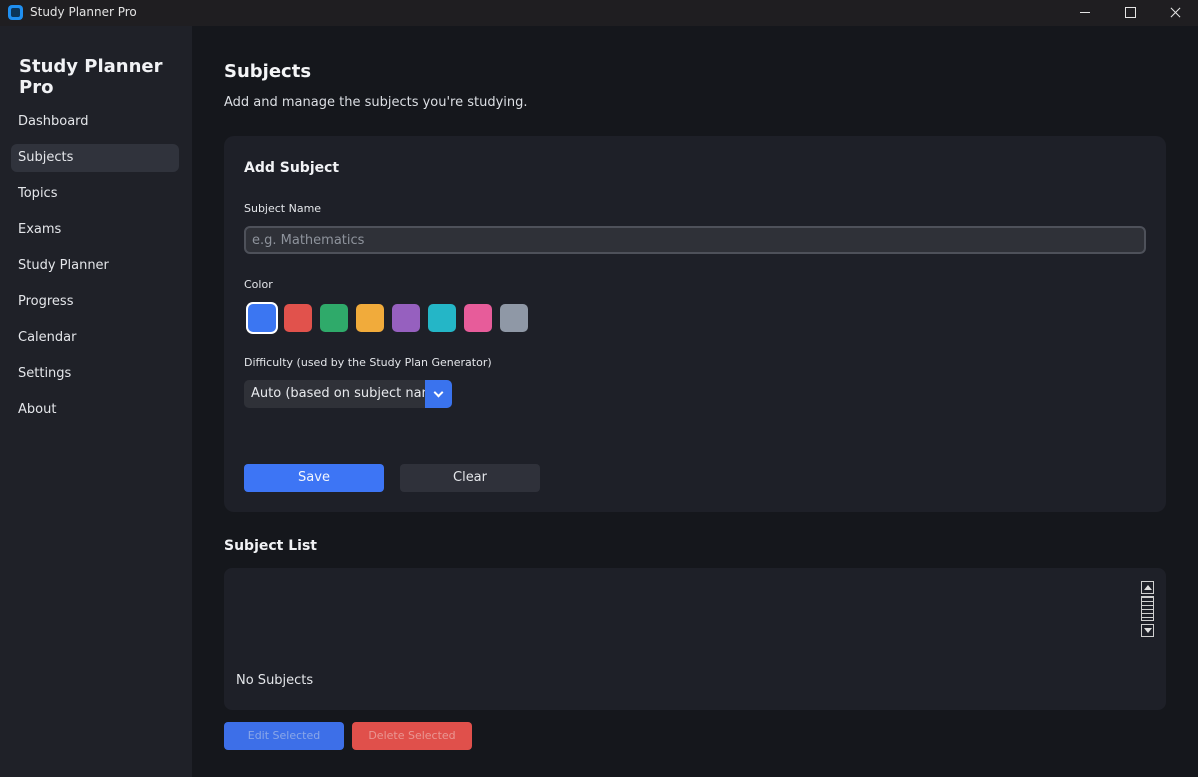 The width and height of the screenshot is (1198, 777). Describe the element at coordinates (438, 394) in the screenshot. I see `chevron-down-icon` at that location.